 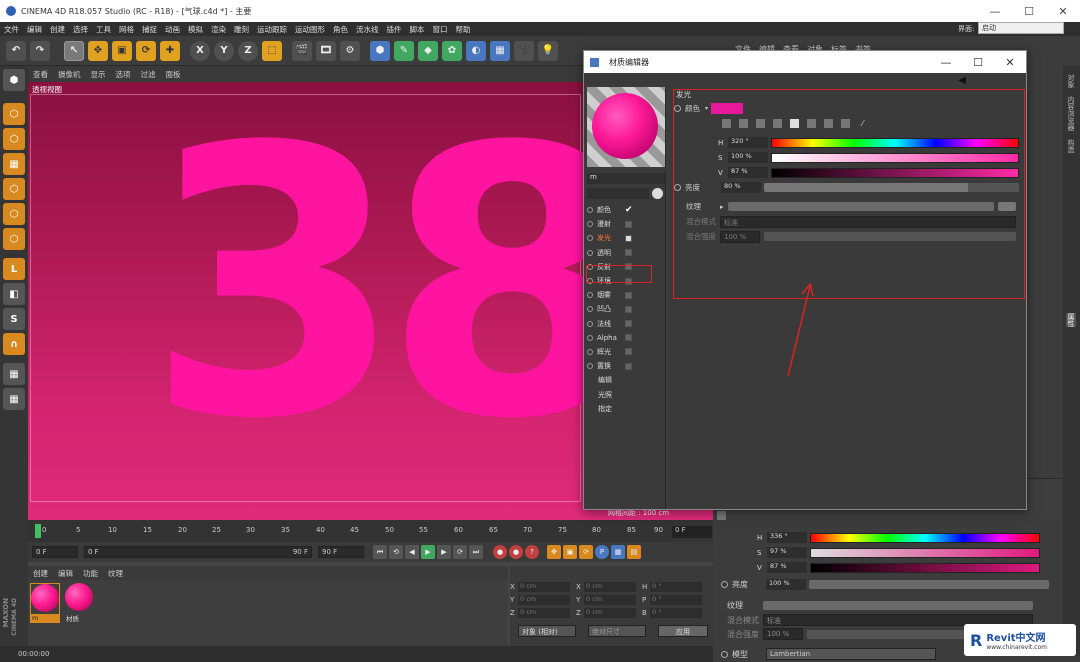 I want to click on key-scale-icon: ▣, so click(x=570, y=552).